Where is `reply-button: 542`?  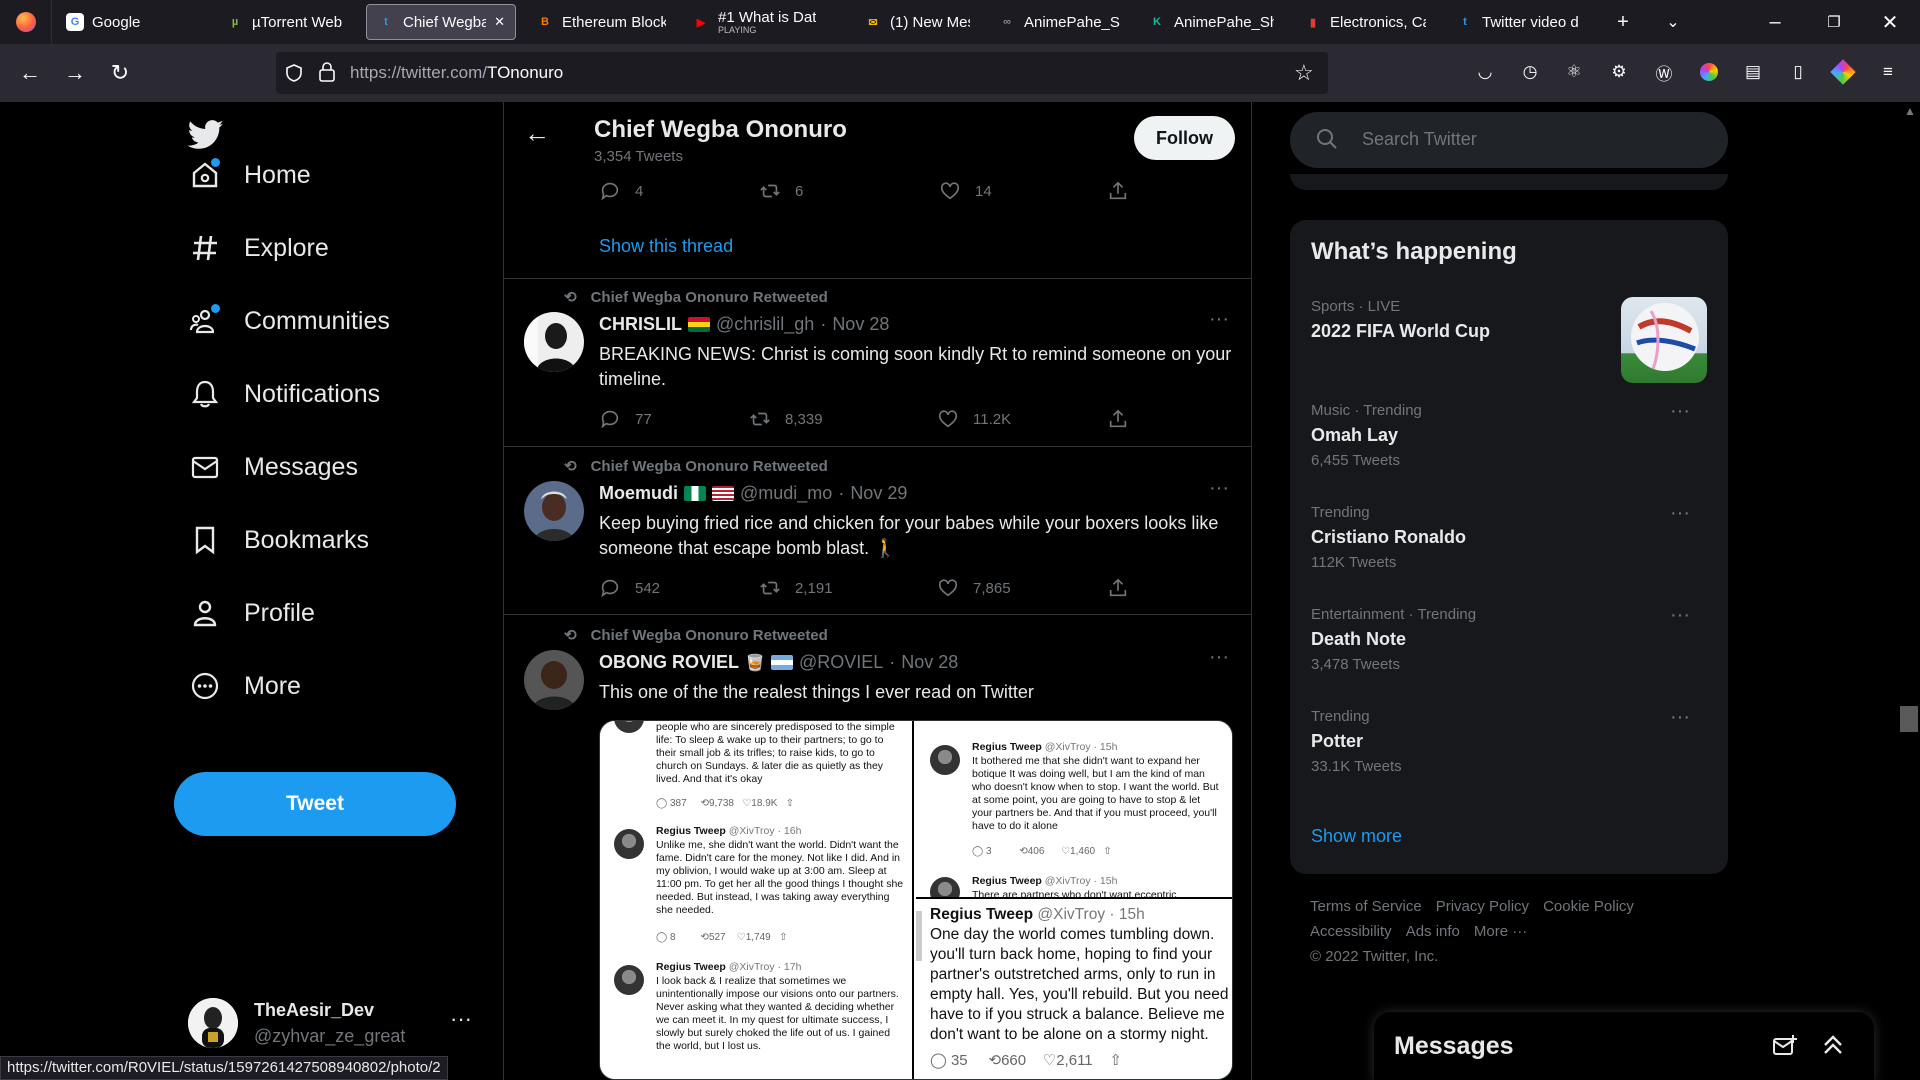
reply-button: 542 is located at coordinates (629, 588).